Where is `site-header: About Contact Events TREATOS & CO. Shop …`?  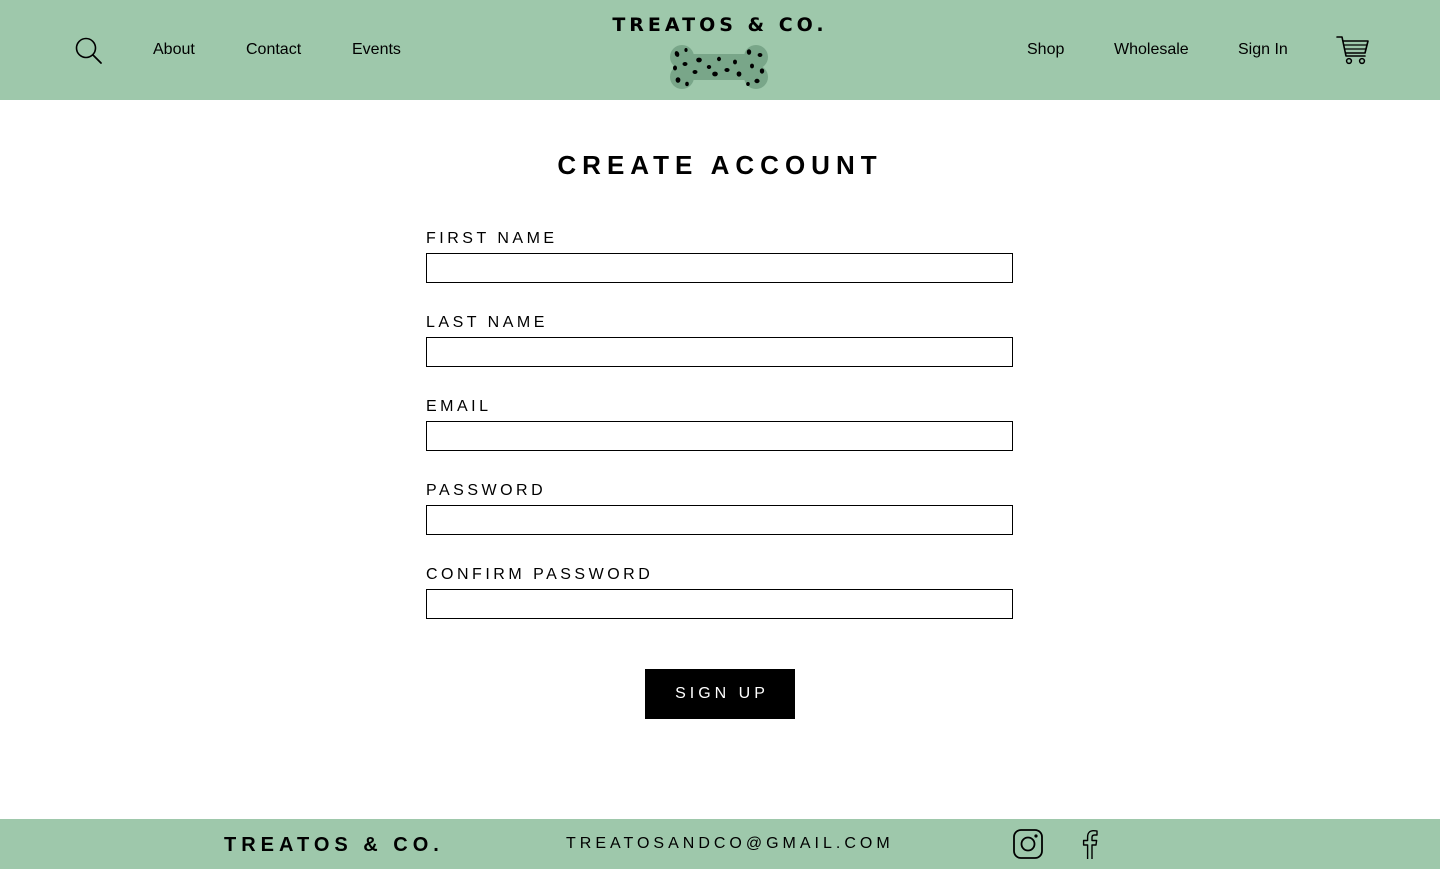 site-header: About Contact Events TREATOS & CO. Shop … is located at coordinates (720, 50).